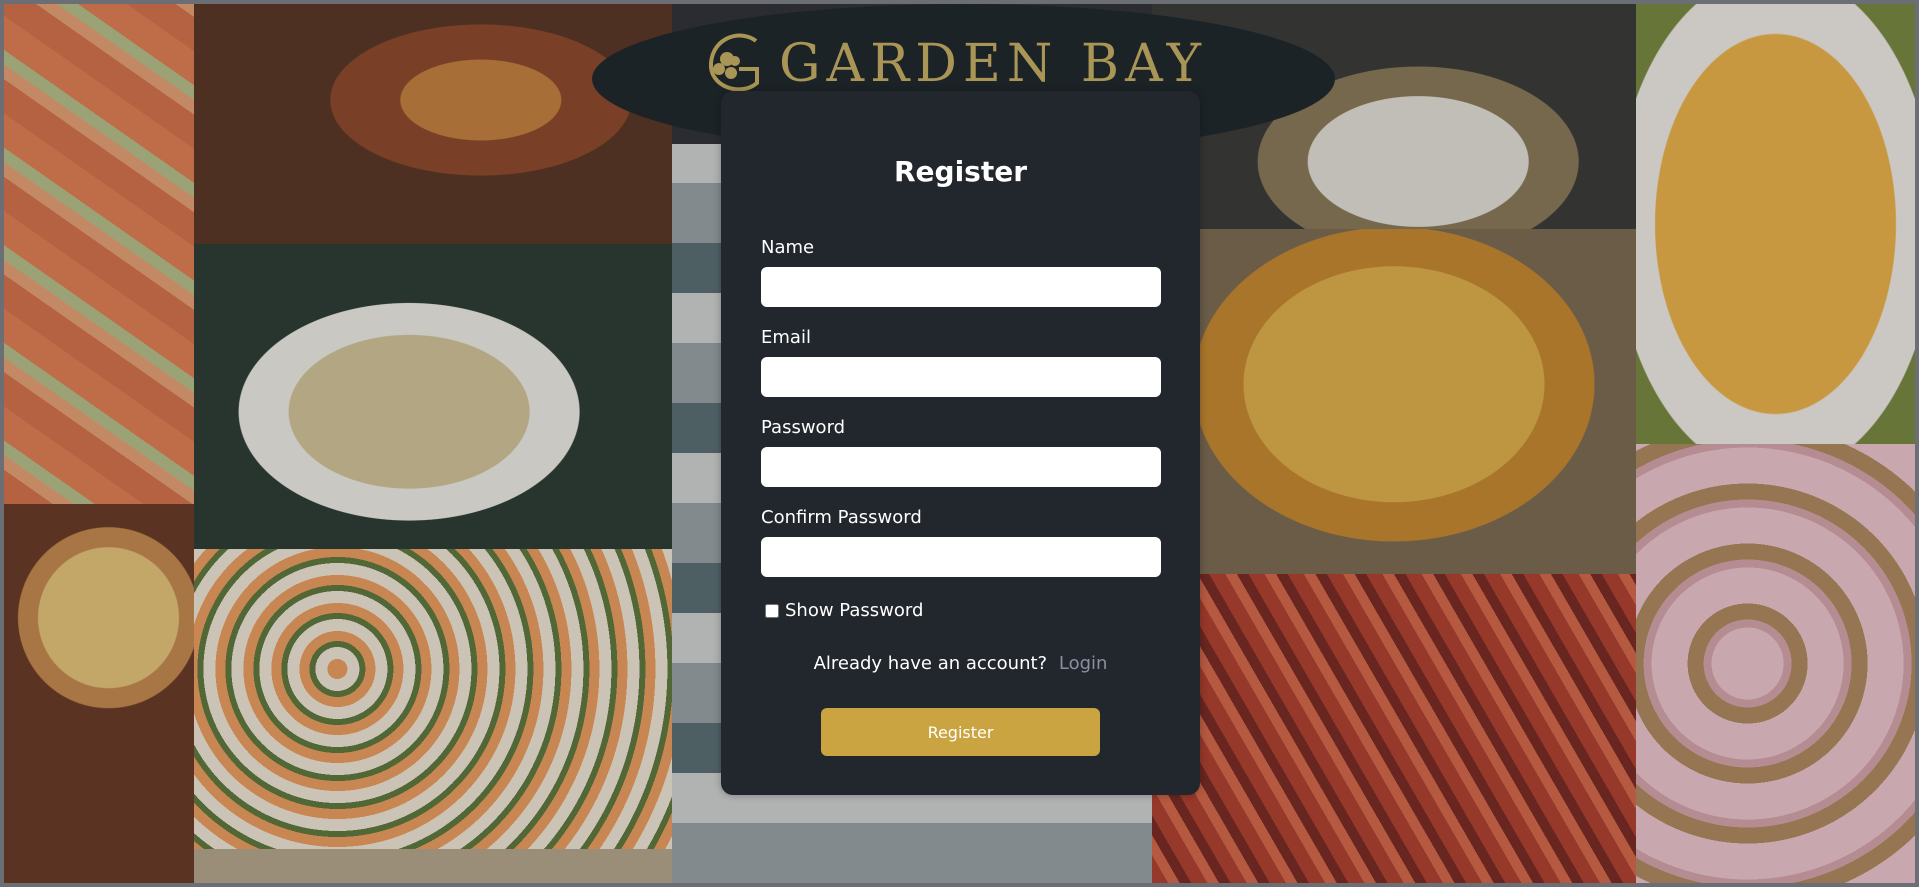 The width and height of the screenshot is (1919, 887). What do you see at coordinates (772, 610) in the screenshot?
I see `show-password-checkbox` at bounding box center [772, 610].